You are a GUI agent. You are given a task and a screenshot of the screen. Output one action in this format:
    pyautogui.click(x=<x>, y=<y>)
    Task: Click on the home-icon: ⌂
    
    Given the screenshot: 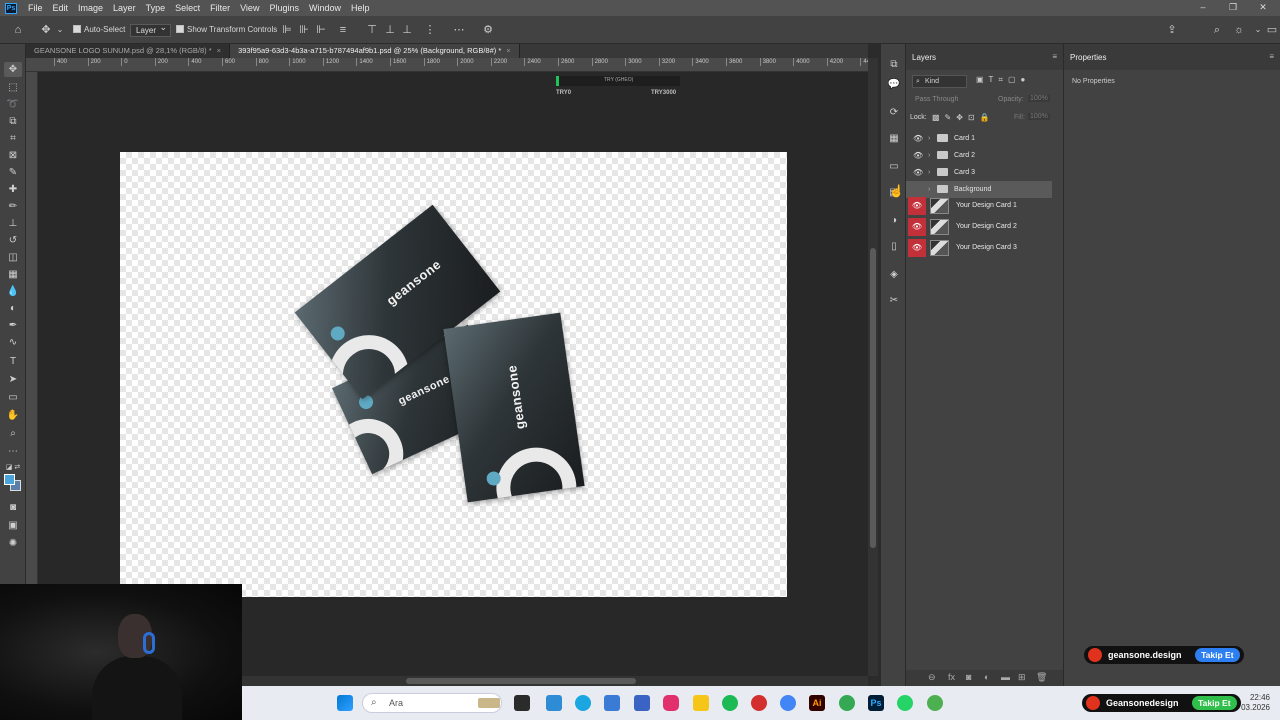 What is the action you would take?
    pyautogui.click(x=18, y=30)
    